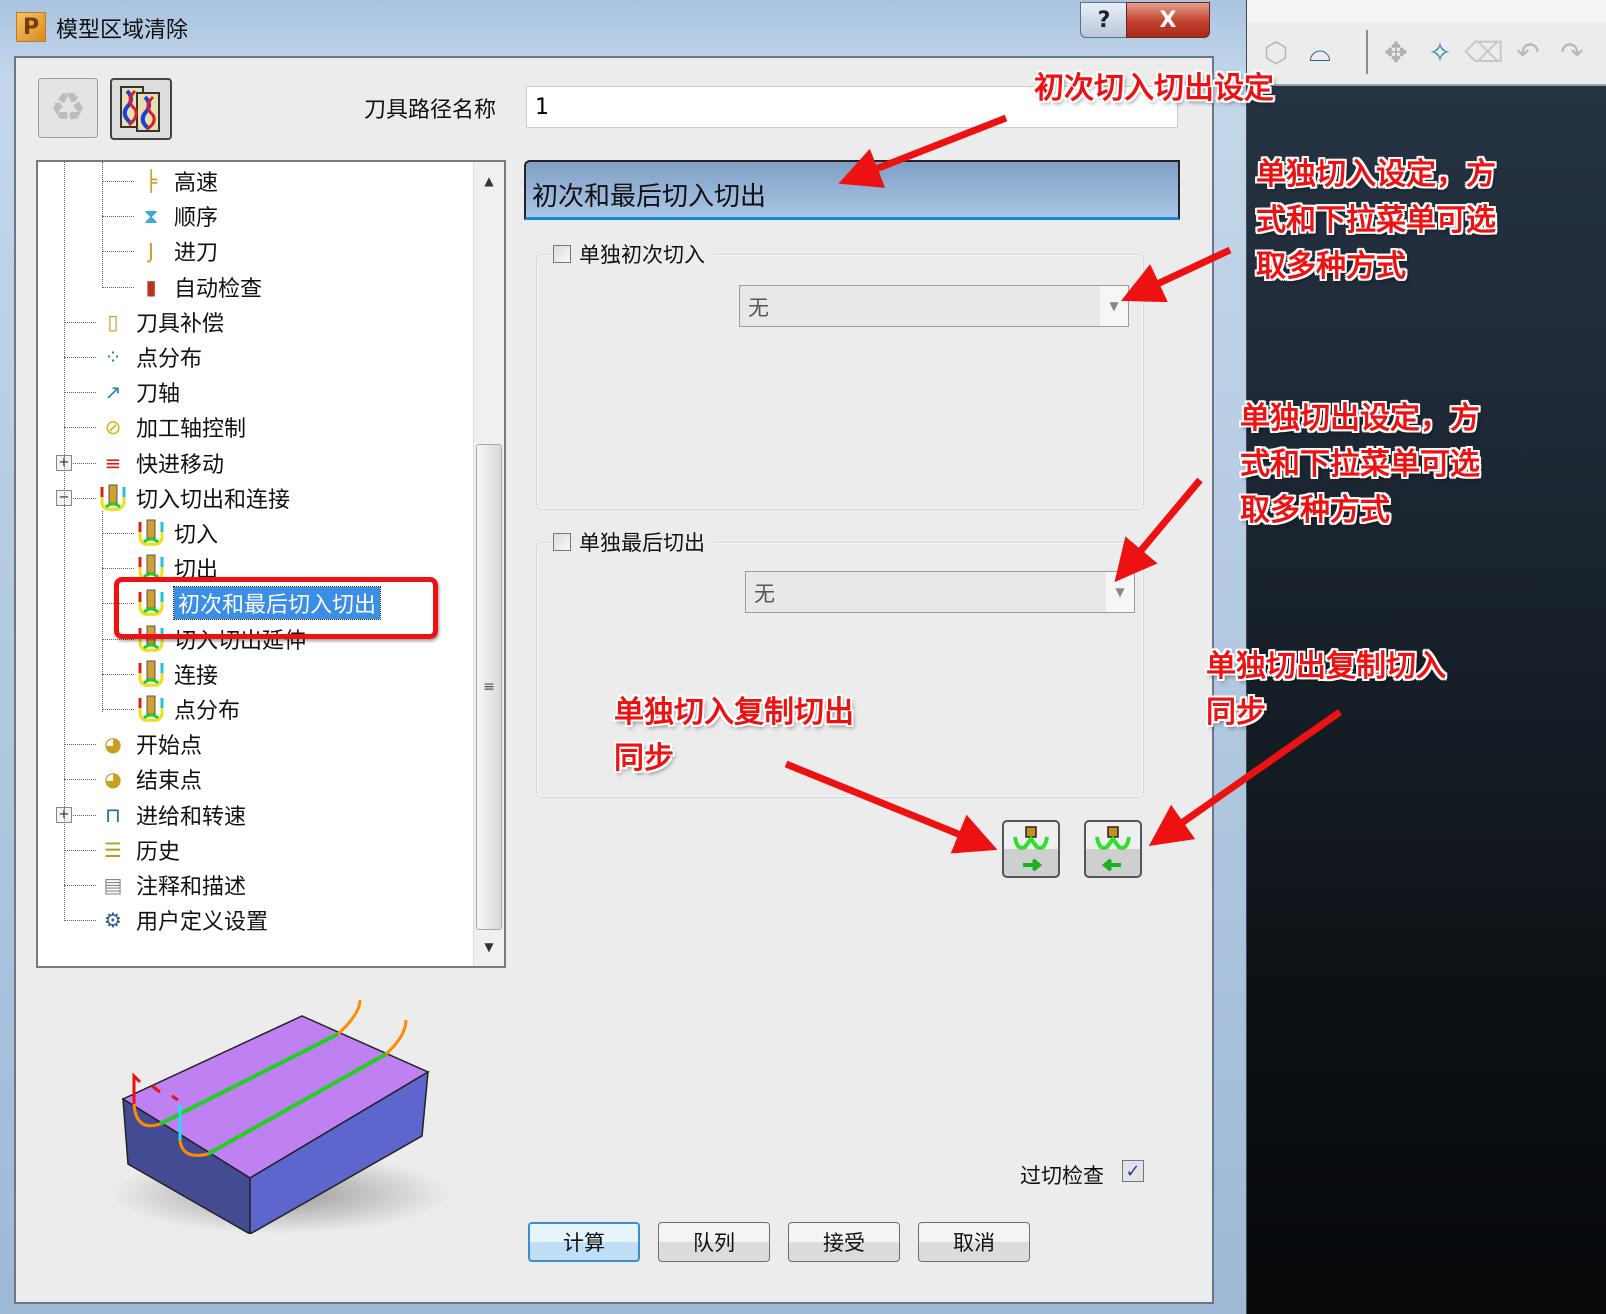 Image resolution: width=1606 pixels, height=1314 pixels. Describe the element at coordinates (151, 286) in the screenshot. I see `auto-verify-icon: ▮` at that location.